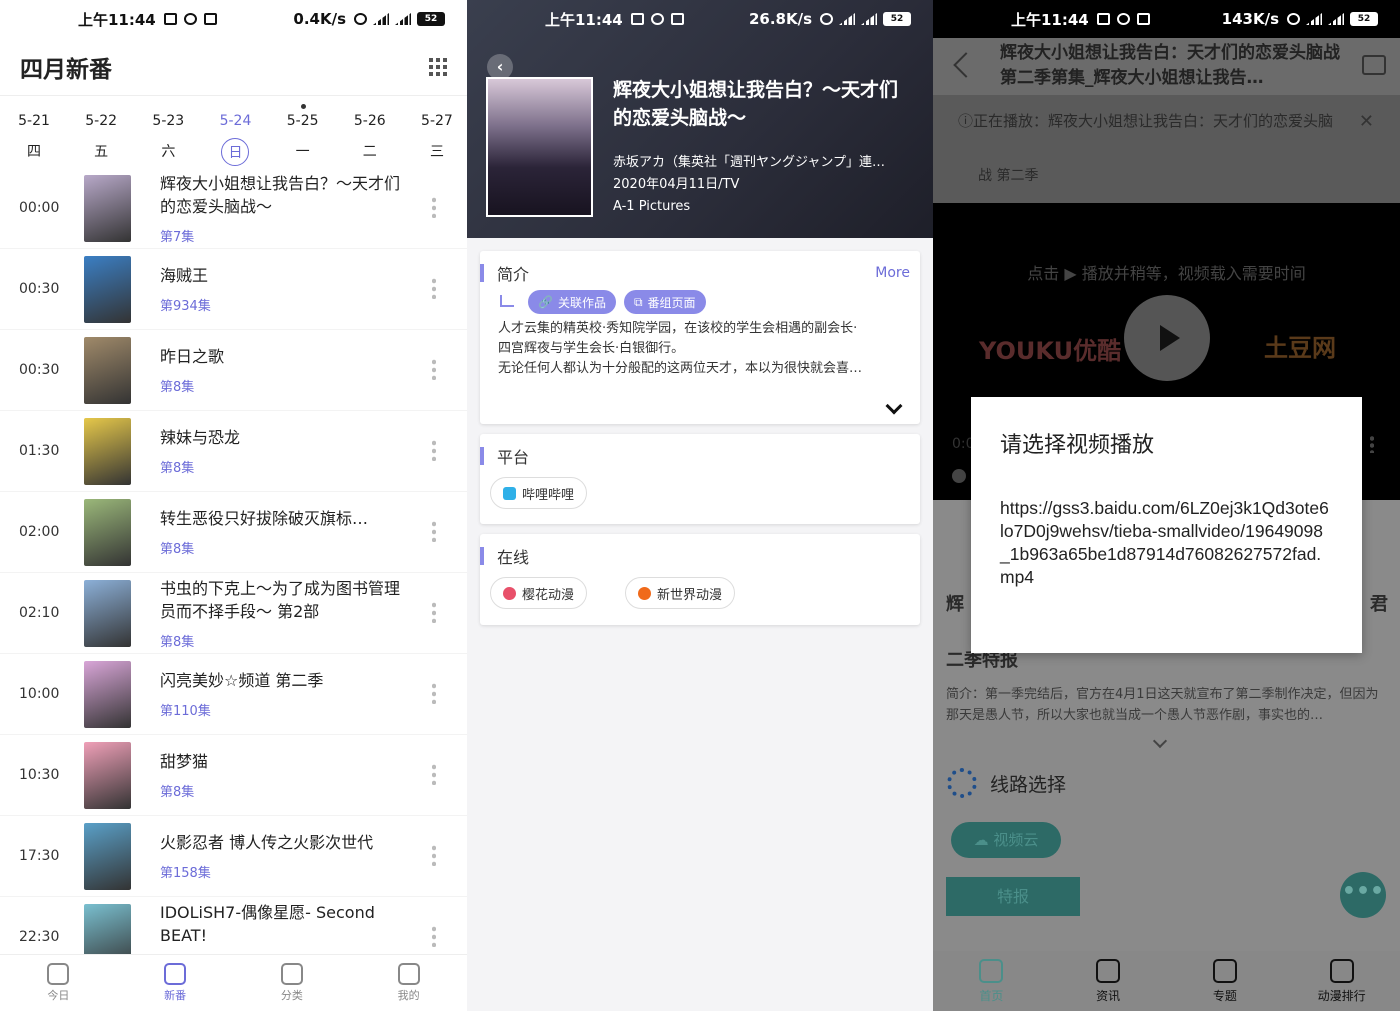 This screenshot has width=1400, height=1011. What do you see at coordinates (678, 328) in the screenshot?
I see `intro-line: 人才云集的精英校·秀知院学园，在该校的学生会相遇的副会长·` at bounding box center [678, 328].